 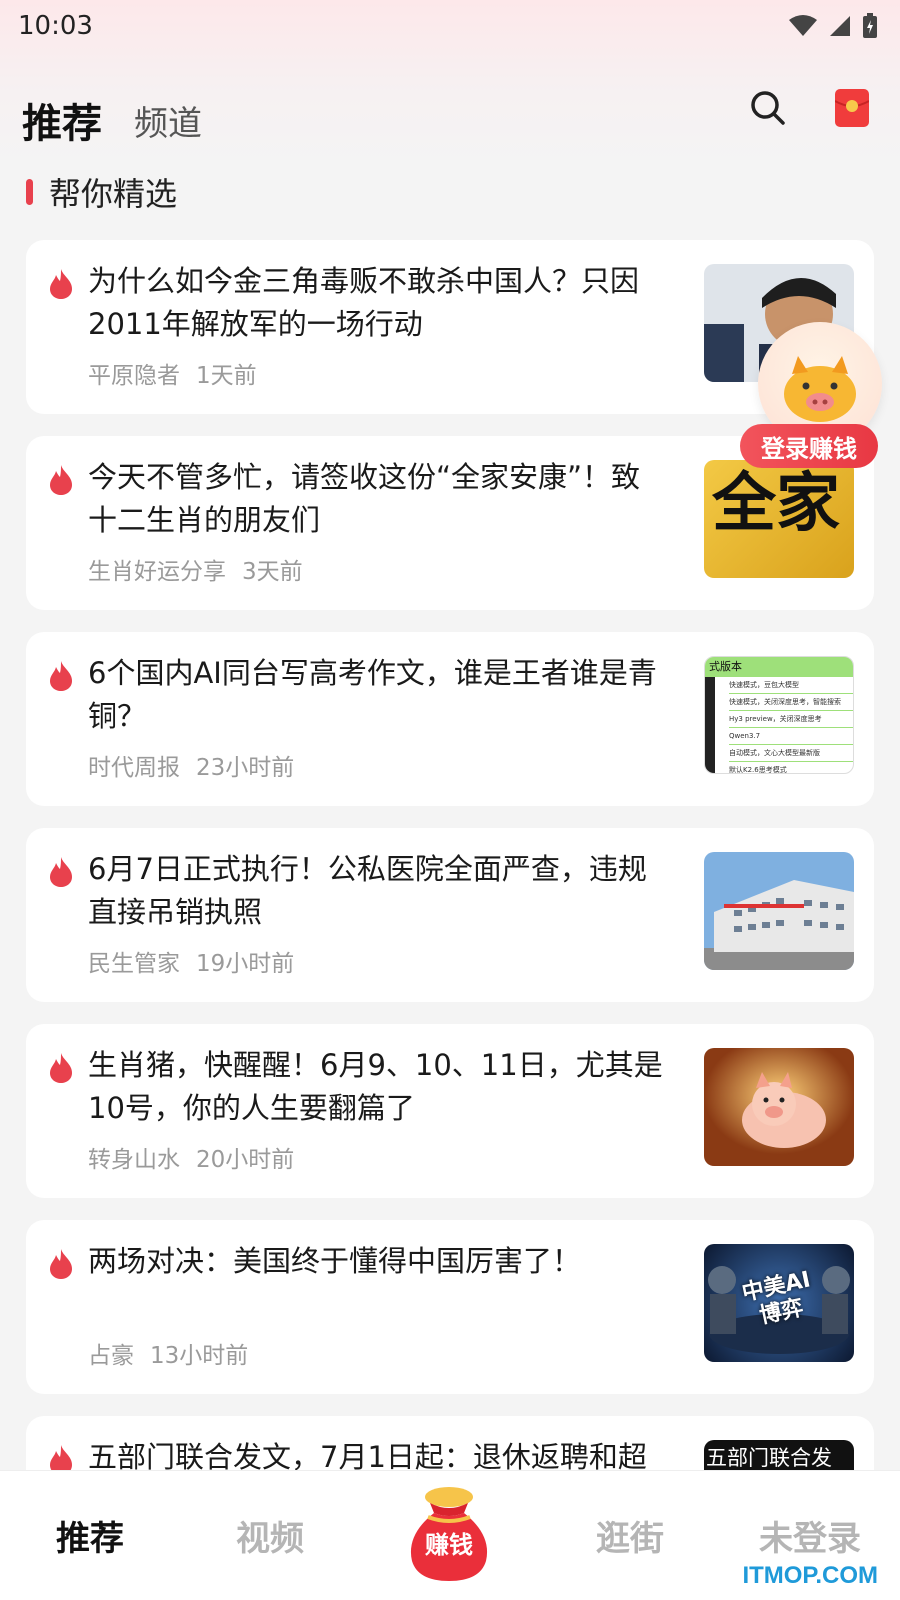 I want to click on news-title: 6个国内AI同台写高考作文，谁是王者谁是青铜？, so click(x=372, y=694).